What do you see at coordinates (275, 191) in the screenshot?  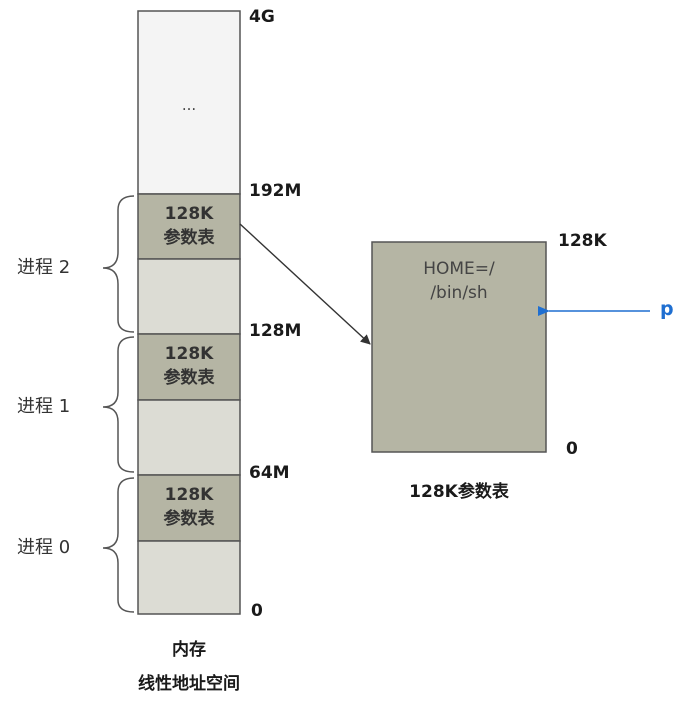 I see `address-192m: 192M` at bounding box center [275, 191].